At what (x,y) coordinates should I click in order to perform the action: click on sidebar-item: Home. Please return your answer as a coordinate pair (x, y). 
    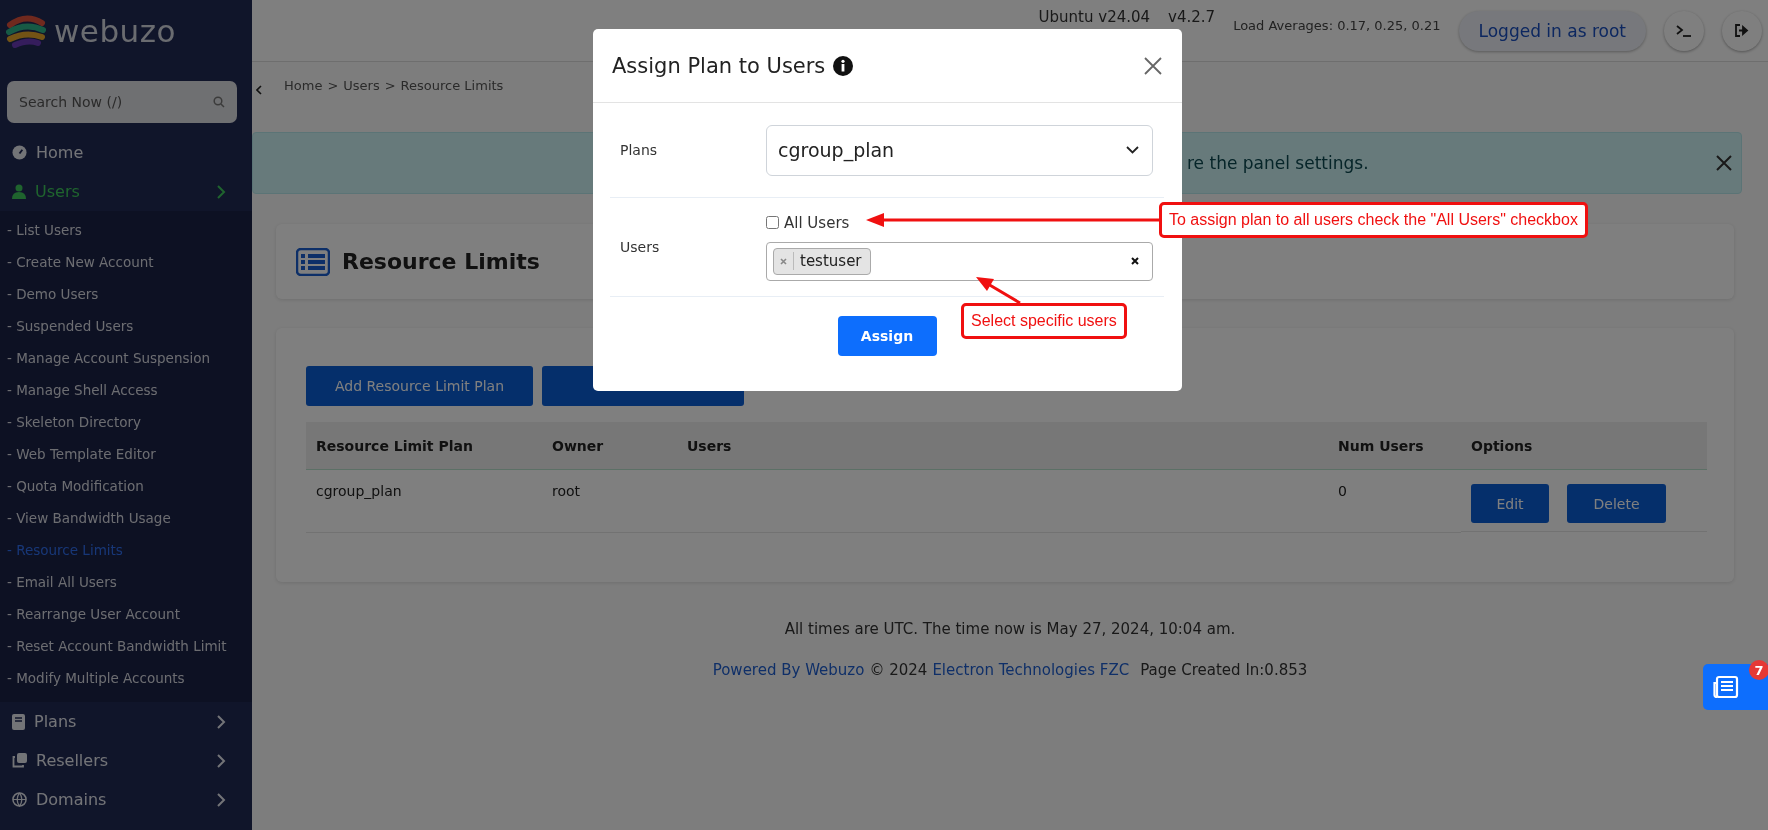
    Looking at the image, I should click on (126, 152).